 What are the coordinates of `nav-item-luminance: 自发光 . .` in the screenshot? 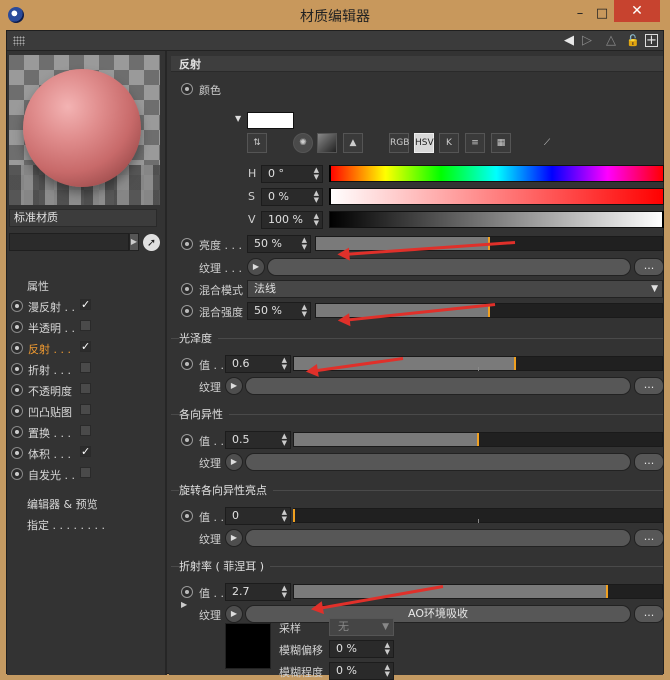 It's located at (86, 475).